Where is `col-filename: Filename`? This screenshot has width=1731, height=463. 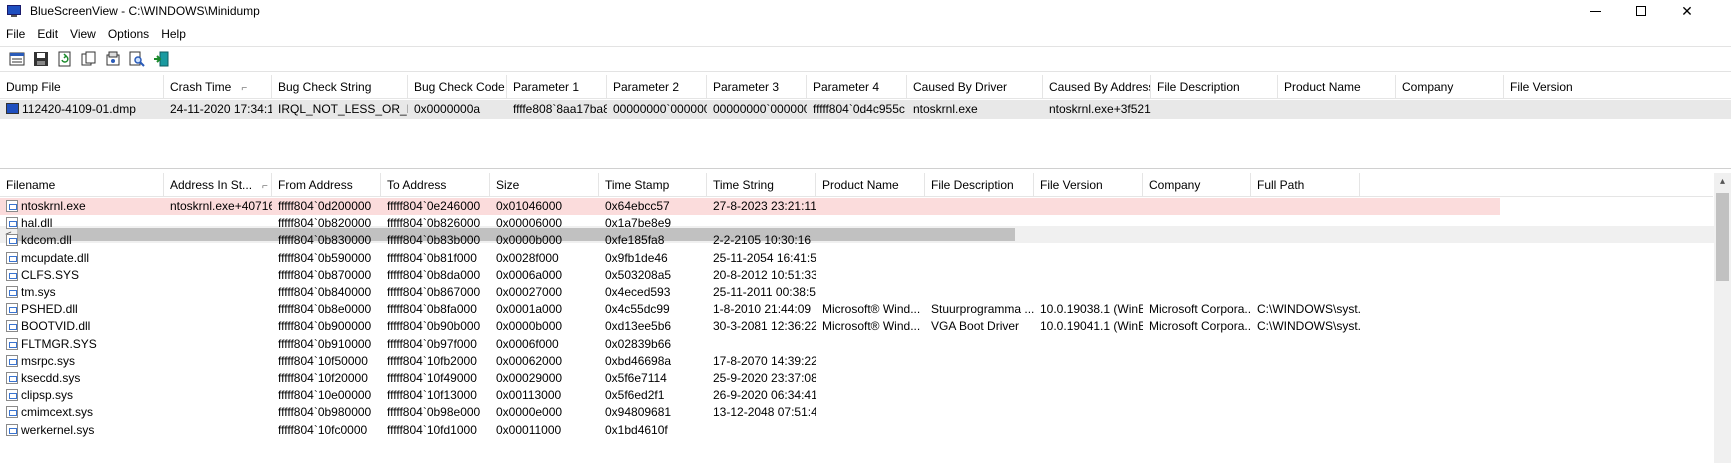 col-filename: Filename is located at coordinates (82, 185).